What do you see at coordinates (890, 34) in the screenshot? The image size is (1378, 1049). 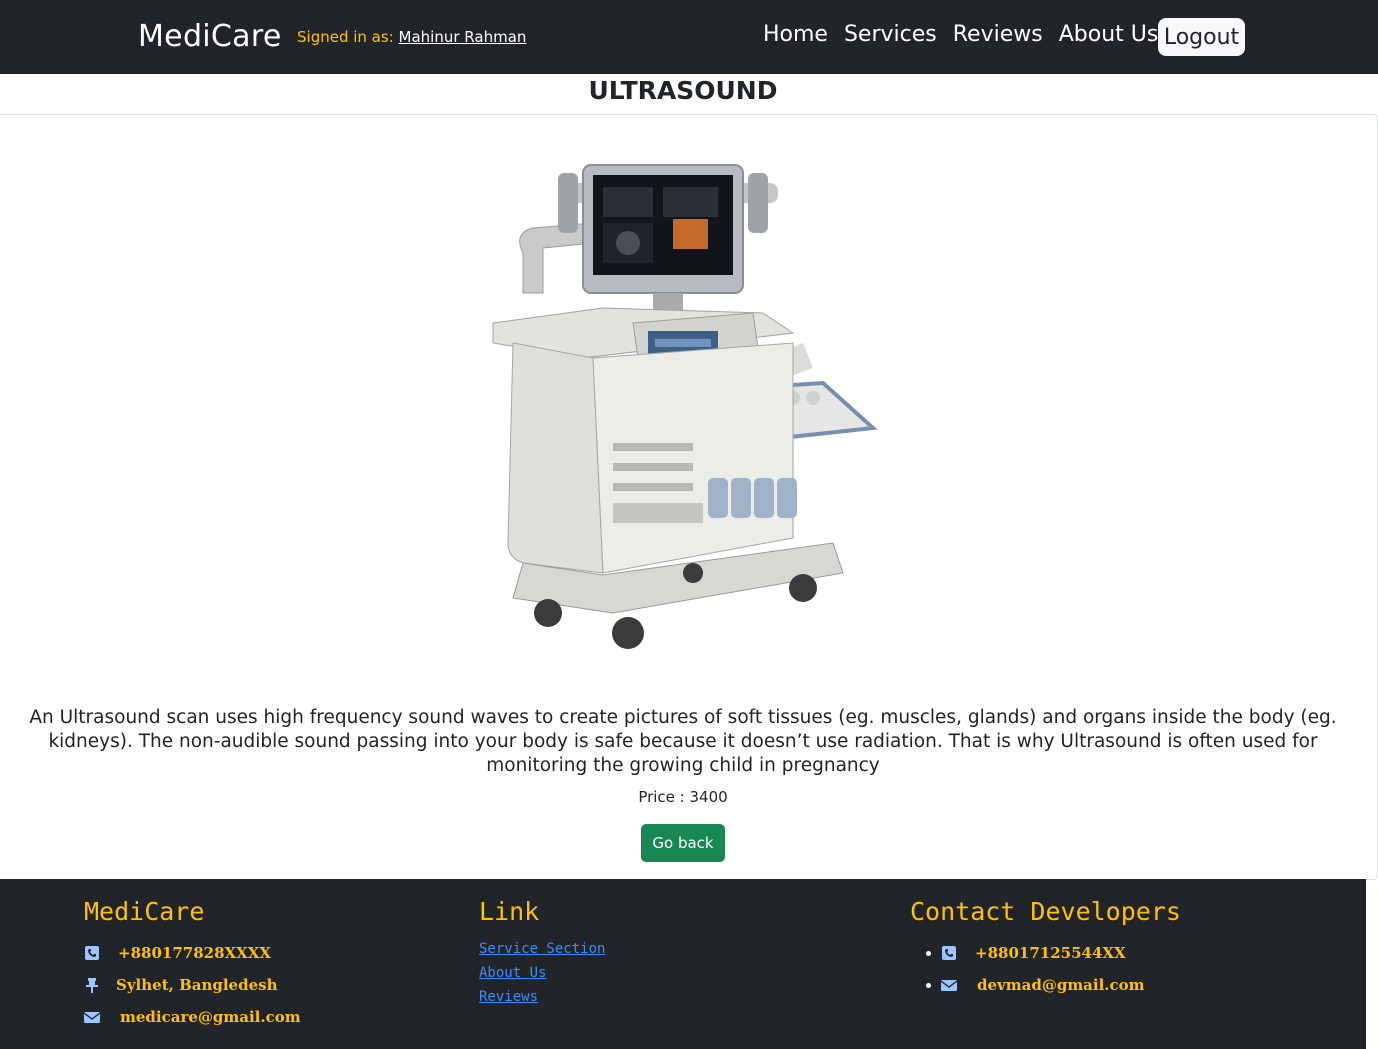 I see `nav-services: Services` at bounding box center [890, 34].